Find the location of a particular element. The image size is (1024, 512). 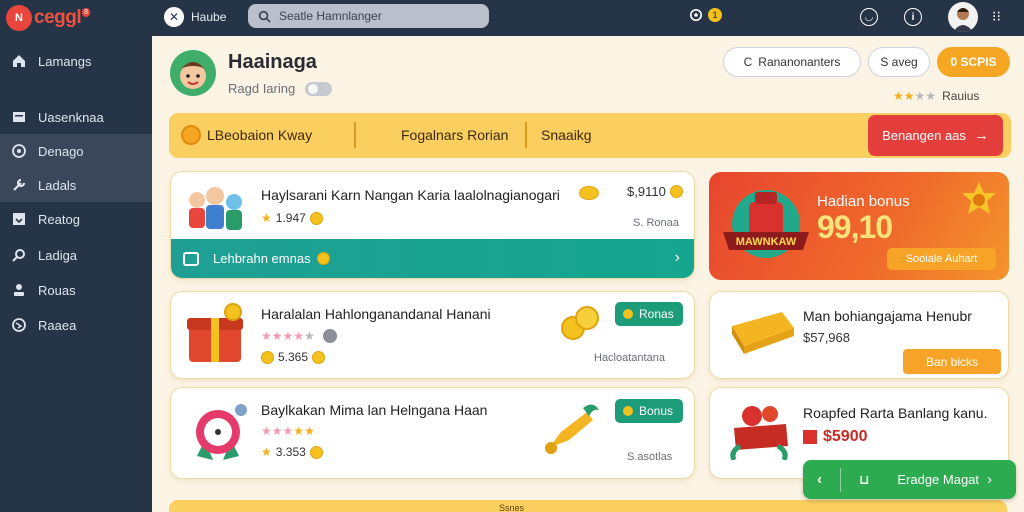

bonus-tag: Bonus is located at coordinates (649, 411).